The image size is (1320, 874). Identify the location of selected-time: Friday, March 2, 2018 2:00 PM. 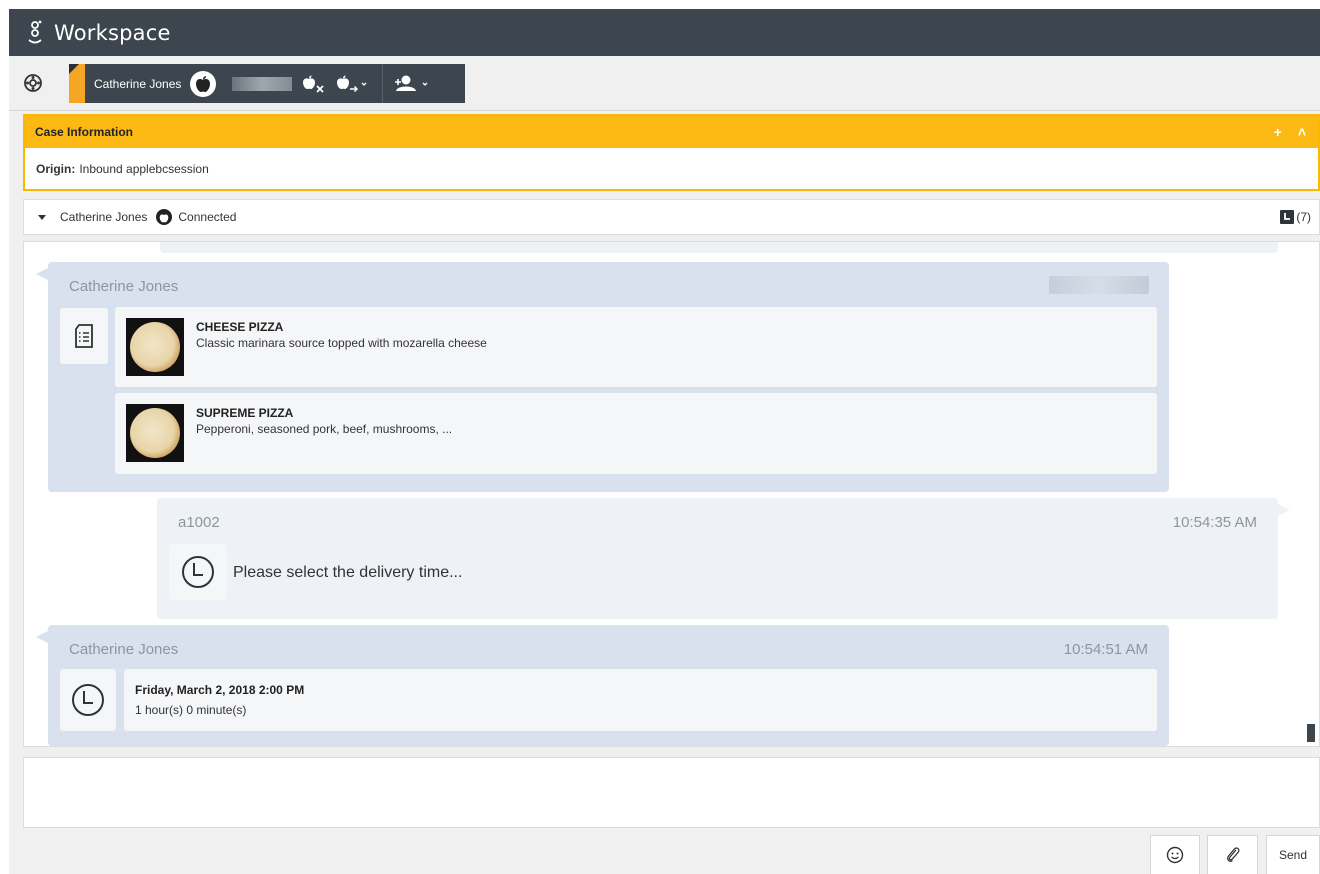
(220, 690).